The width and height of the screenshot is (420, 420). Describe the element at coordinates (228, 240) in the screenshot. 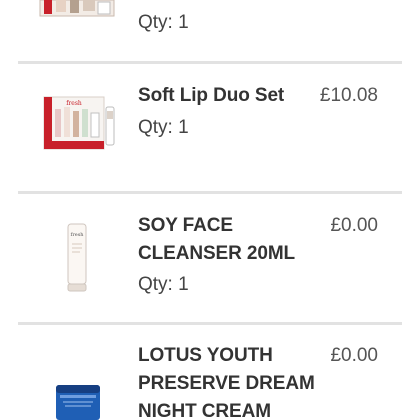

I see `product-name: SOY FACE CLEANSER 20ML` at that location.